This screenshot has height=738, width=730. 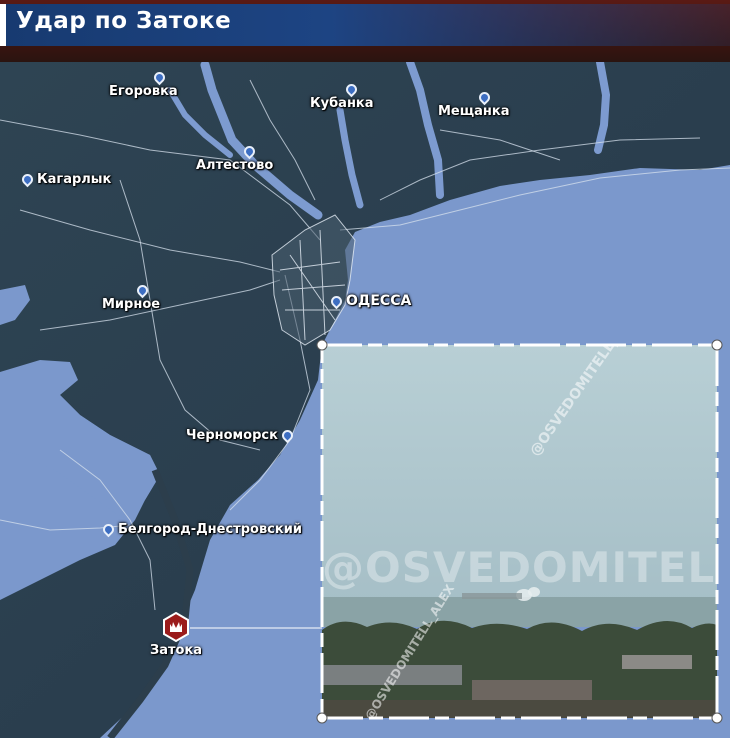 What do you see at coordinates (176, 650) in the screenshot?
I see `strike-label: Затока` at bounding box center [176, 650].